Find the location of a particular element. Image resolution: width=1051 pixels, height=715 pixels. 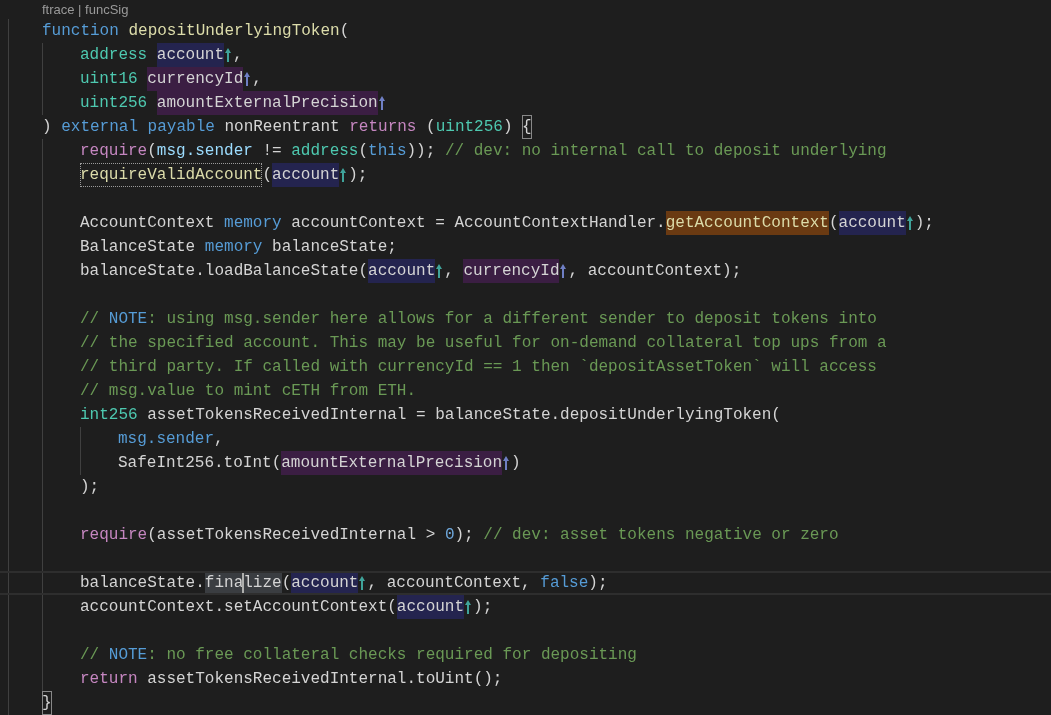

focused-identifier: requireValidAccount is located at coordinates (171, 175).